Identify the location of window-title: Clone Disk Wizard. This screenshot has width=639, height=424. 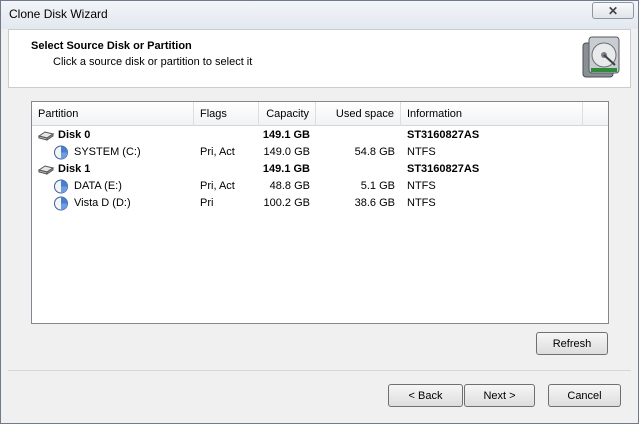
(58, 14).